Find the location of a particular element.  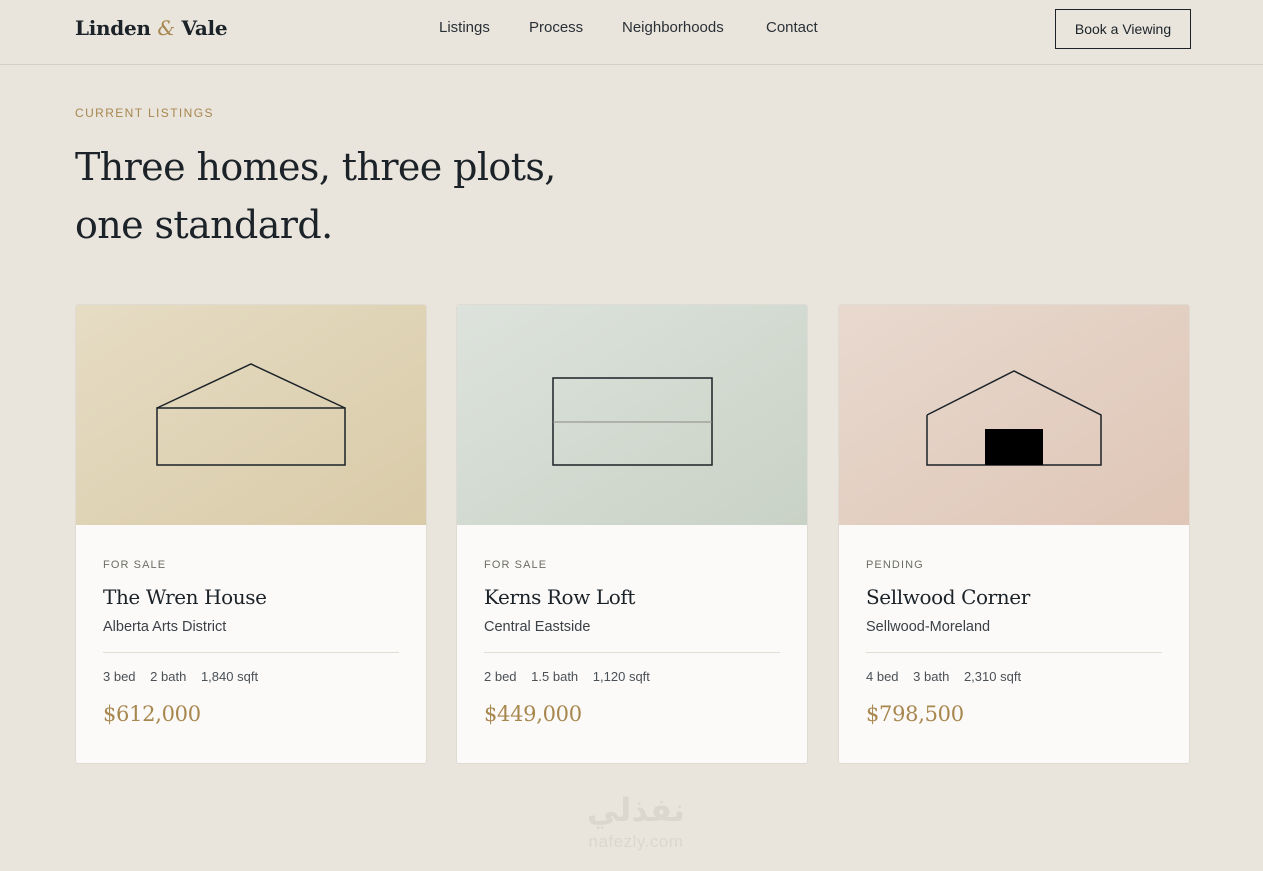

nav-item-listings: Listings is located at coordinates (464, 27).